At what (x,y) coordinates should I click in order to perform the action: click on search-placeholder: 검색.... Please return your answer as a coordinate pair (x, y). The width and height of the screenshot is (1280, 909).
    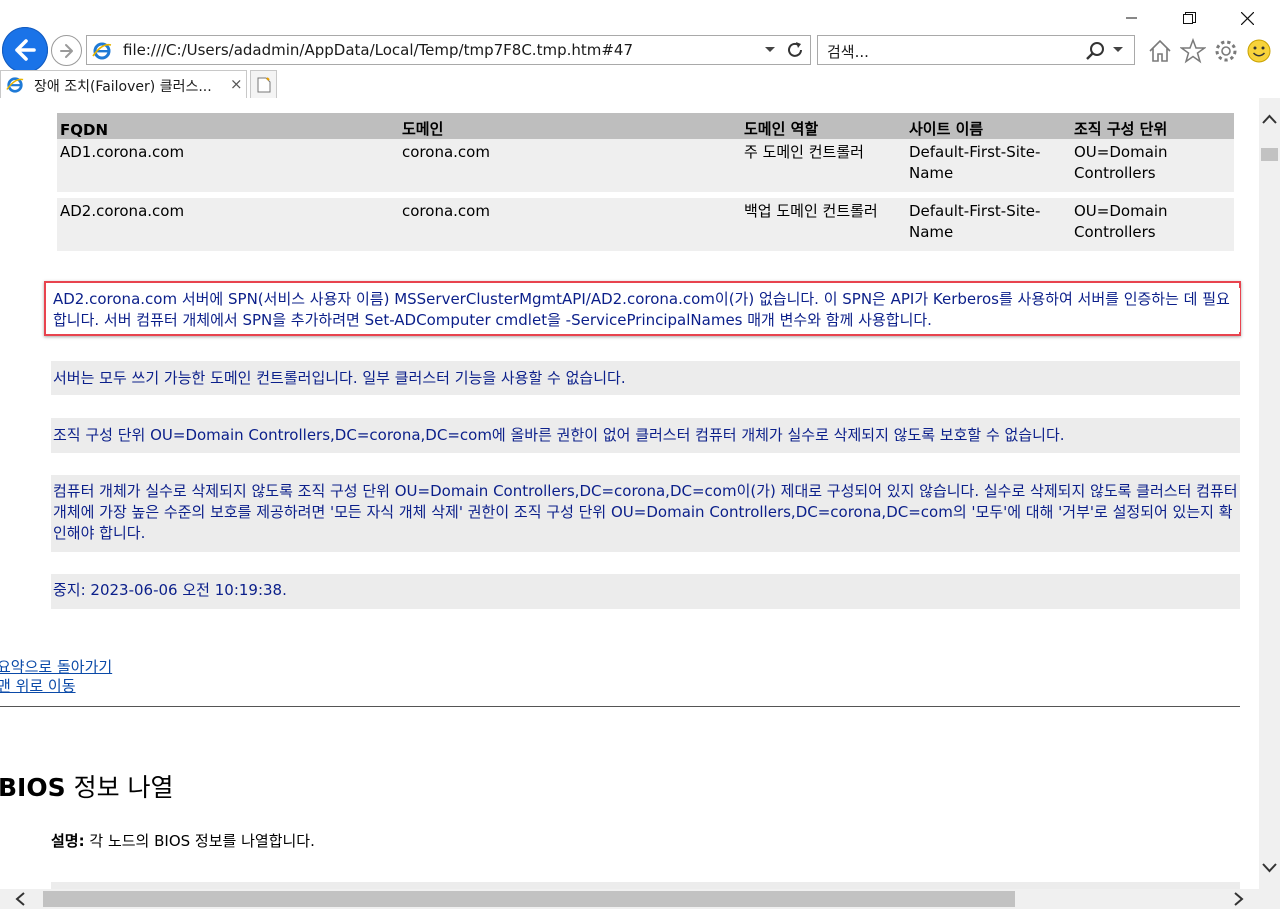
    Looking at the image, I should click on (848, 51).